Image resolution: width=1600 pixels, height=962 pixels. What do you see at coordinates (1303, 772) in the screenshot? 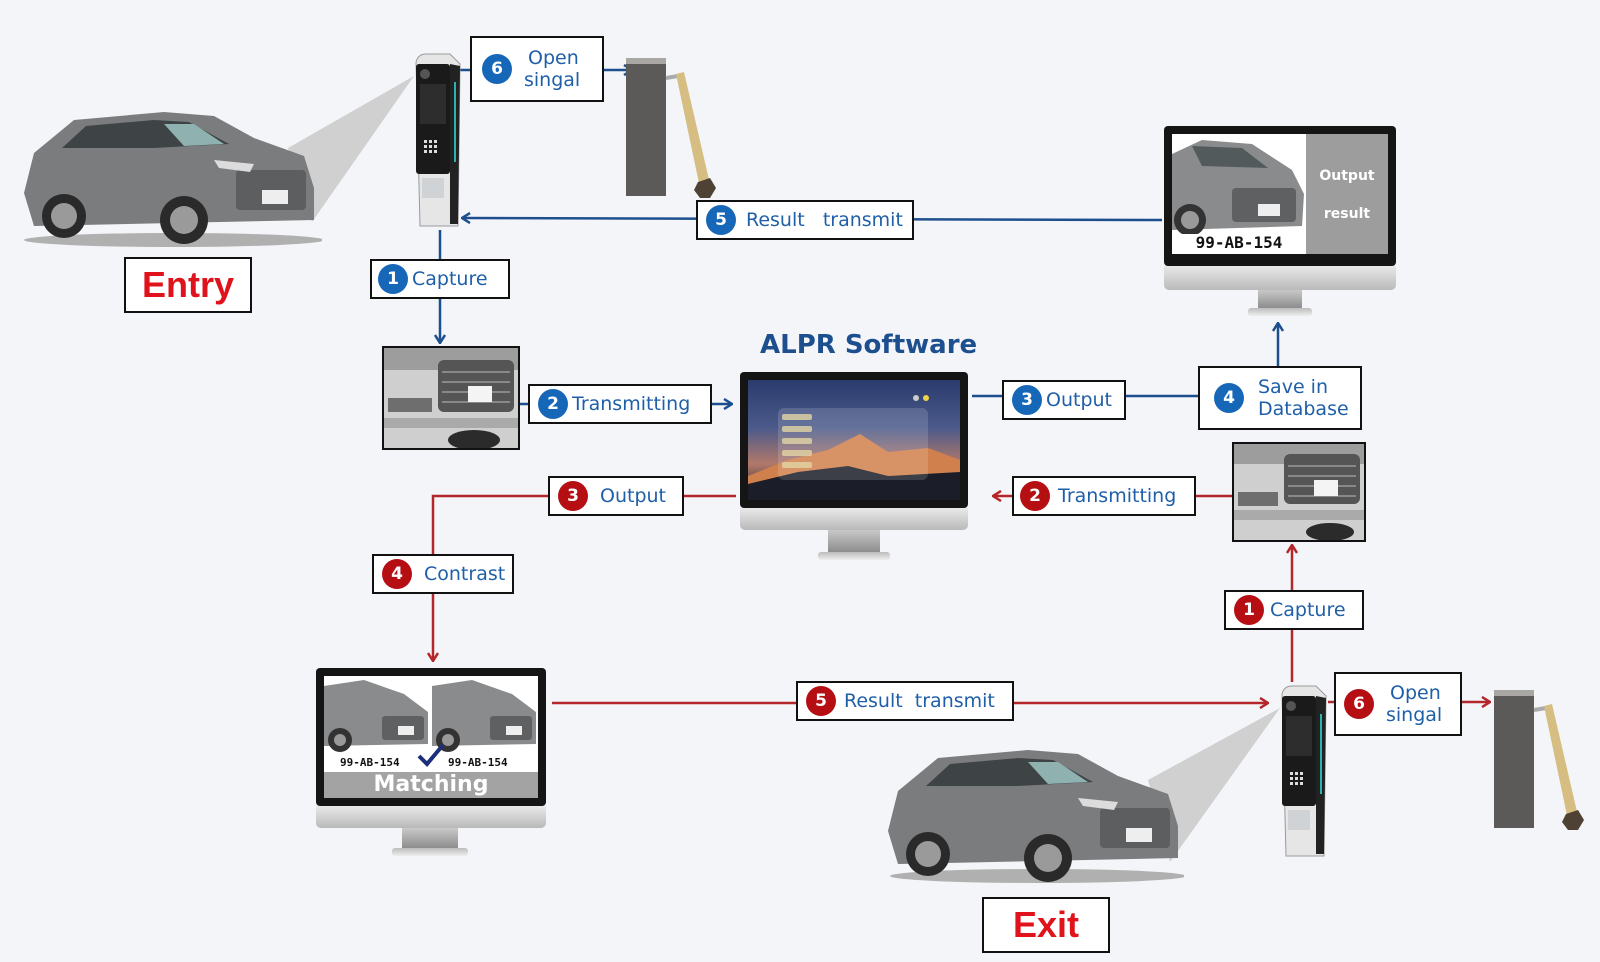
I see `exit-lpr-camera-kiosk-icon` at bounding box center [1303, 772].